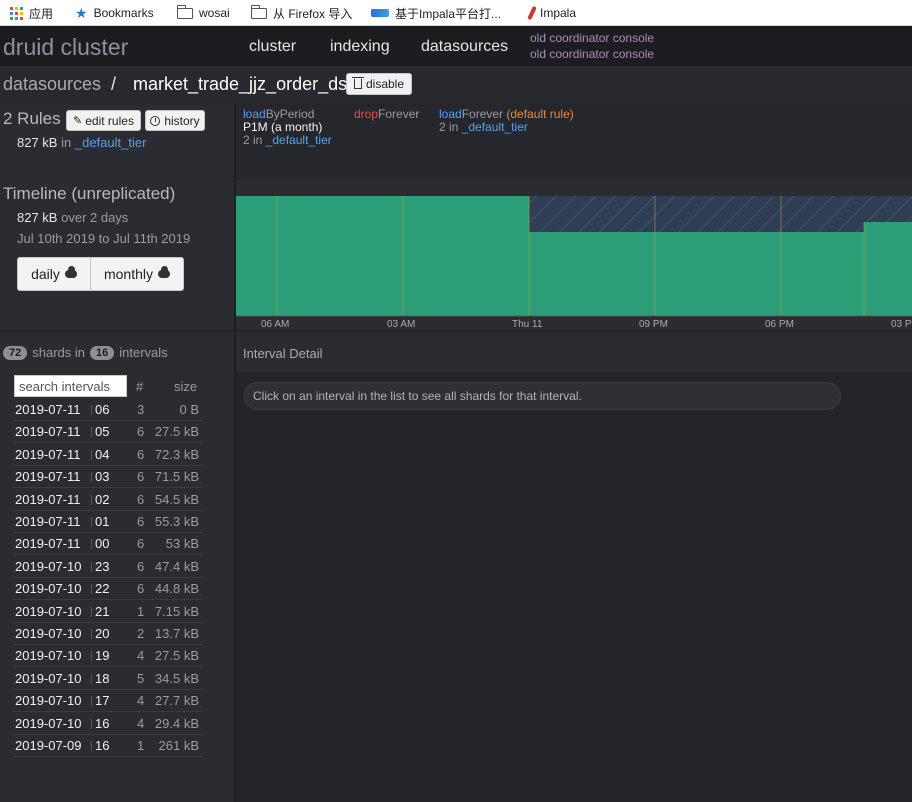 The image size is (912, 802). What do you see at coordinates (100, 521) in the screenshot?
I see `interval-hour: 01` at bounding box center [100, 521].